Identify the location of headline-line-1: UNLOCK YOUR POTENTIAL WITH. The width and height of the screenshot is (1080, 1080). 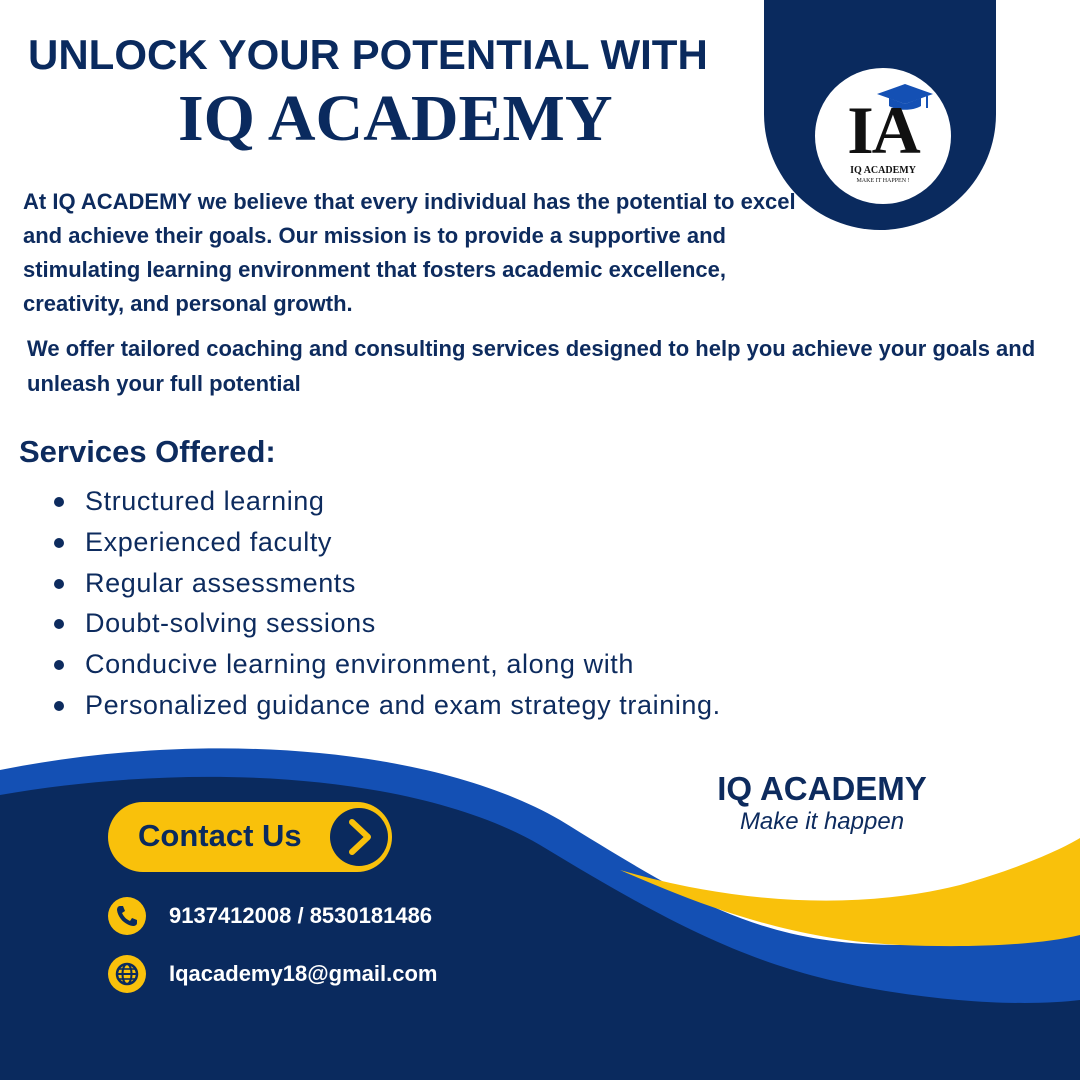
(368, 54).